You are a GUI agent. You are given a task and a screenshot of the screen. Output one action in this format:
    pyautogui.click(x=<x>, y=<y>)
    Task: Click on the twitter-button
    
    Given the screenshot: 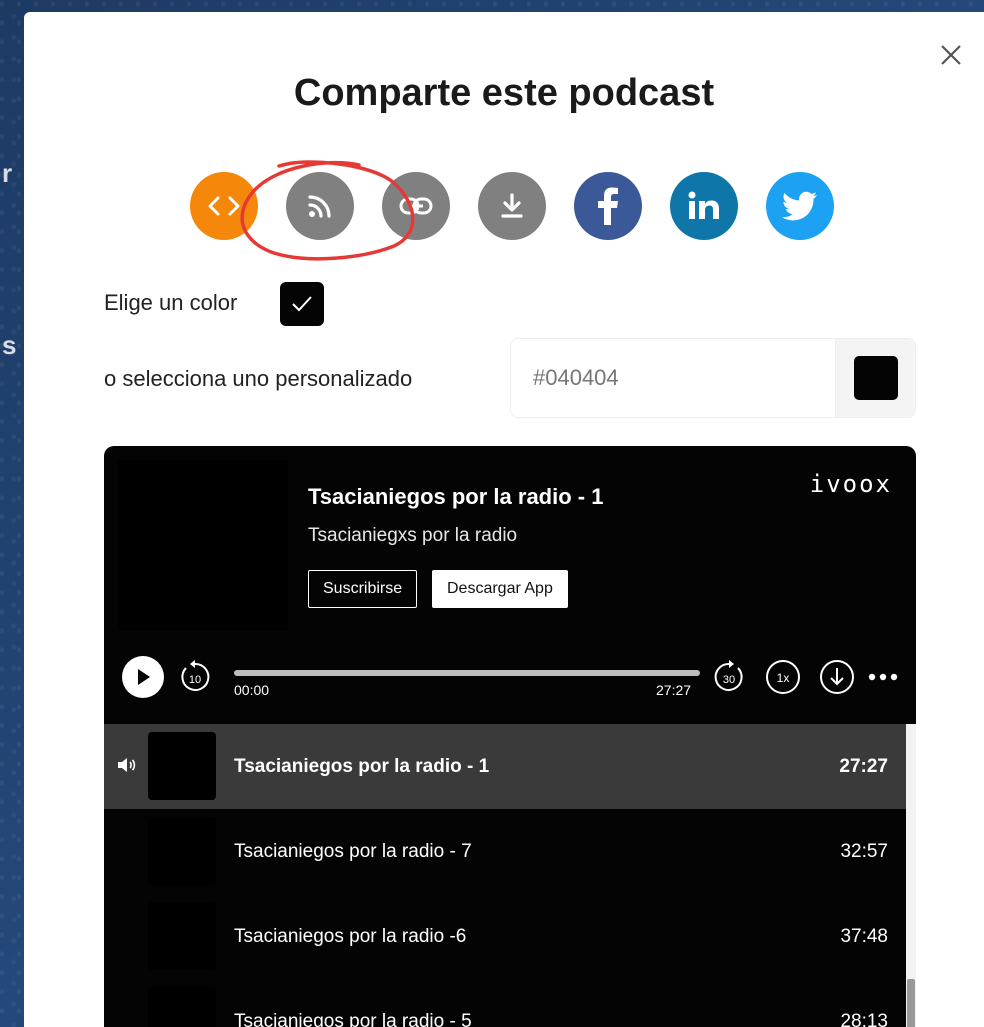 What is the action you would take?
    pyautogui.click(x=800, y=206)
    